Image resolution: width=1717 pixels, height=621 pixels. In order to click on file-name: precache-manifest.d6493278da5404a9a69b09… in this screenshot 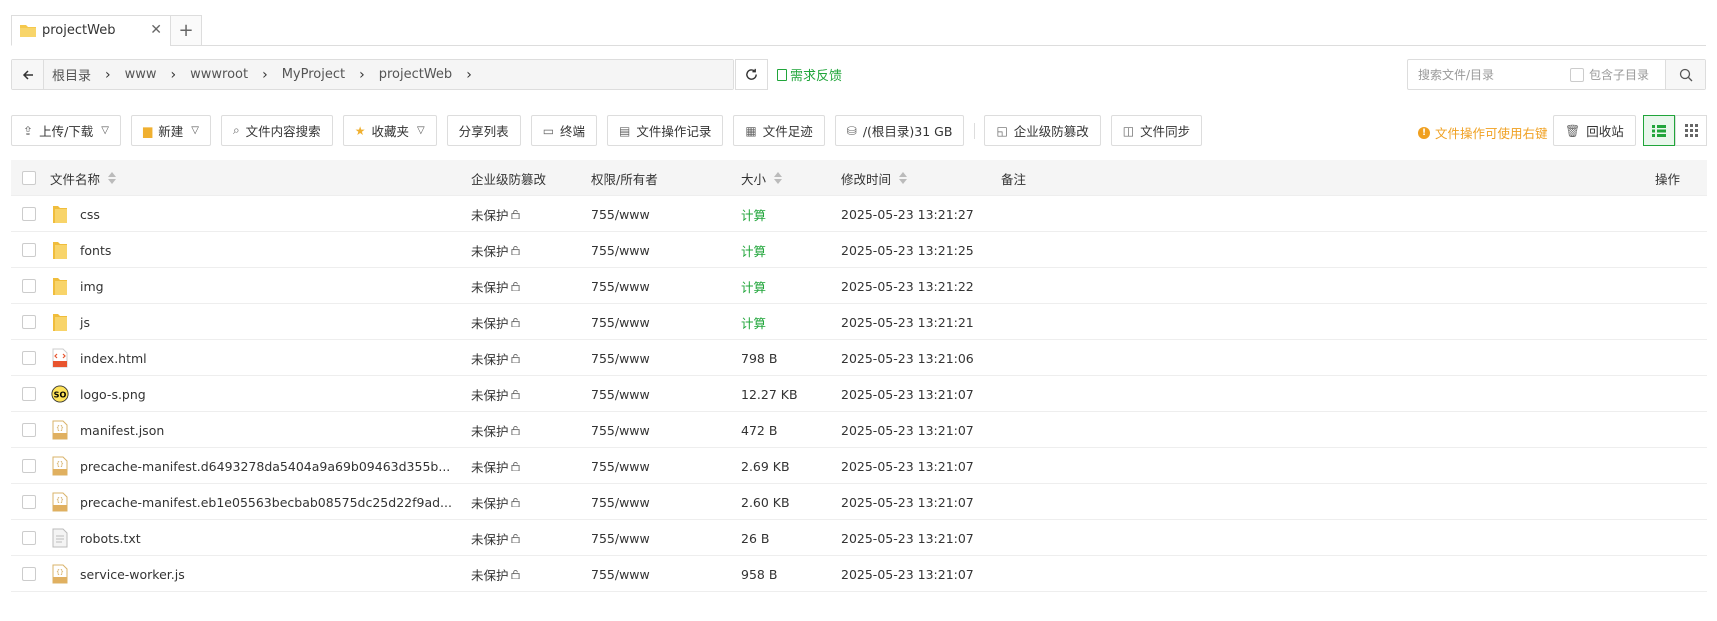, I will do `click(265, 466)`.